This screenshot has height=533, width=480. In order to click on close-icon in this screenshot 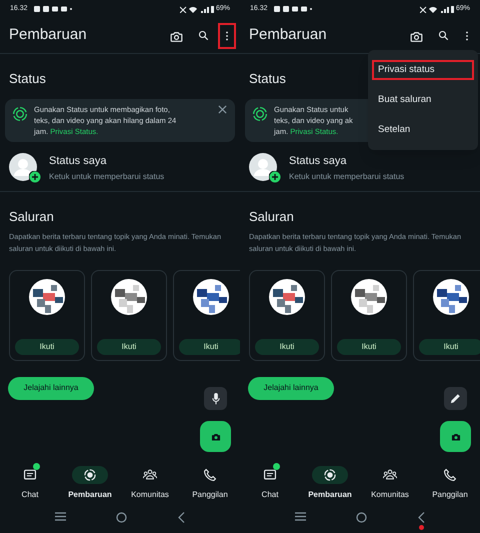, I will do `click(222, 109)`.